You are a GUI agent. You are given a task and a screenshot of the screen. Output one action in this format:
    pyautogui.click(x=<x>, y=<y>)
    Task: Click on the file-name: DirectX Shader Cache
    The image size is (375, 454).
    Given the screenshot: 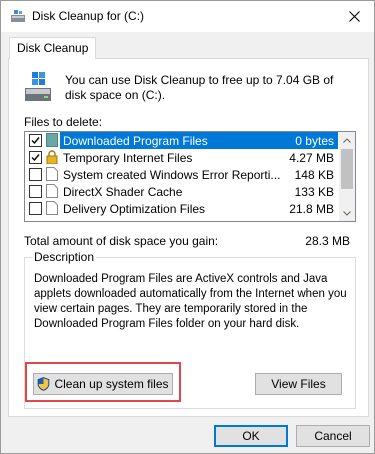 What is the action you would take?
    pyautogui.click(x=123, y=192)
    